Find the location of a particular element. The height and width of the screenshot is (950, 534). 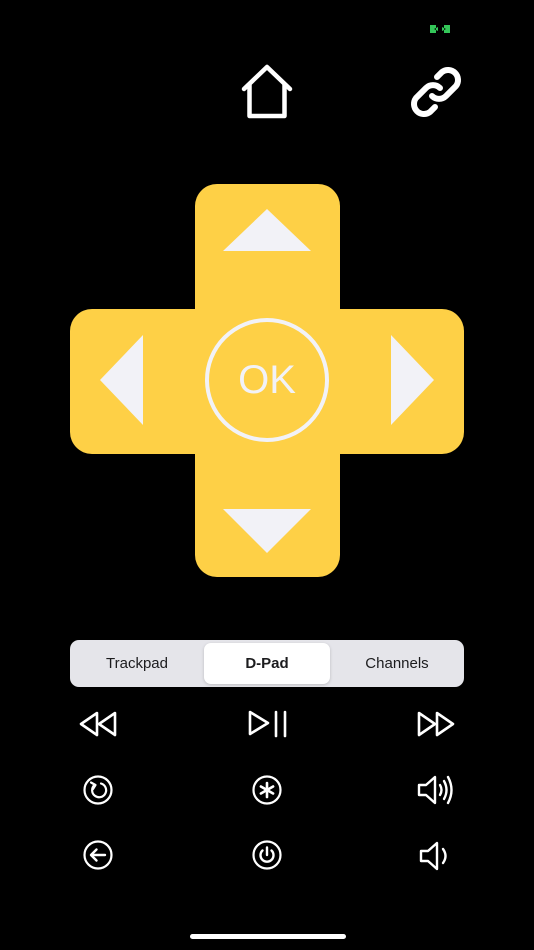

ok-button: OK is located at coordinates (267, 380).